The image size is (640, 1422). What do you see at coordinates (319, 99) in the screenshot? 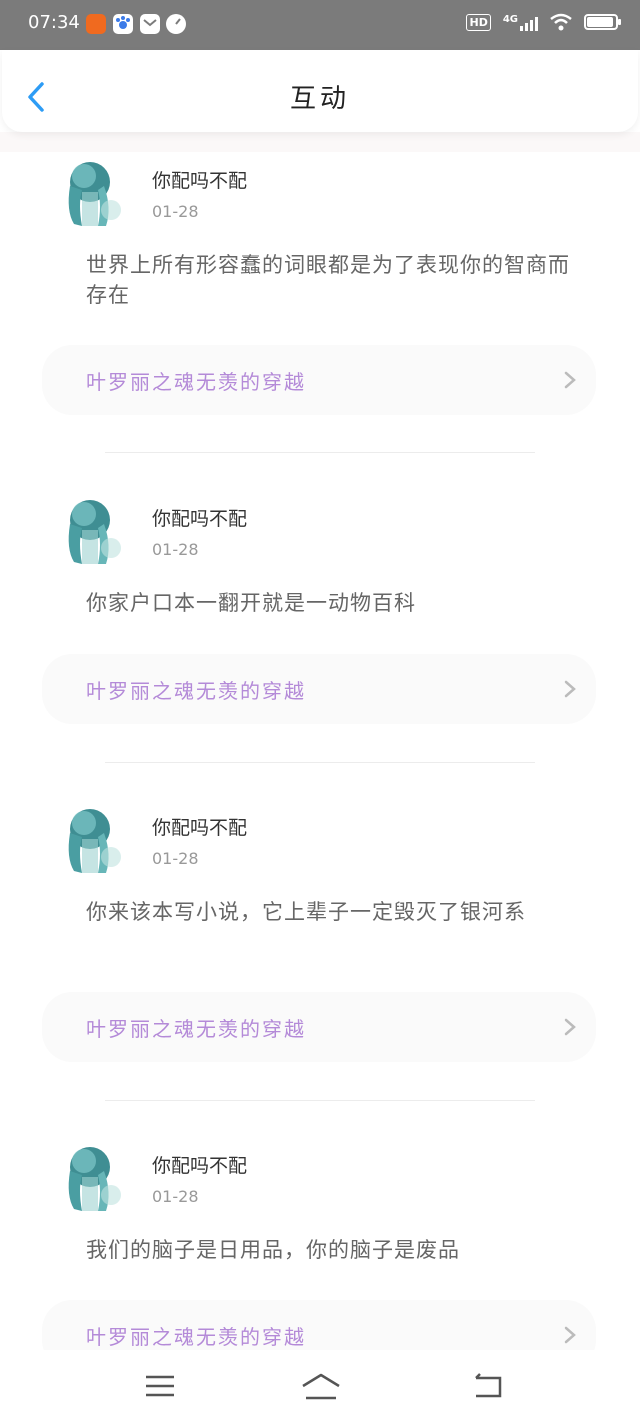
I see `page-title: 互动` at bounding box center [319, 99].